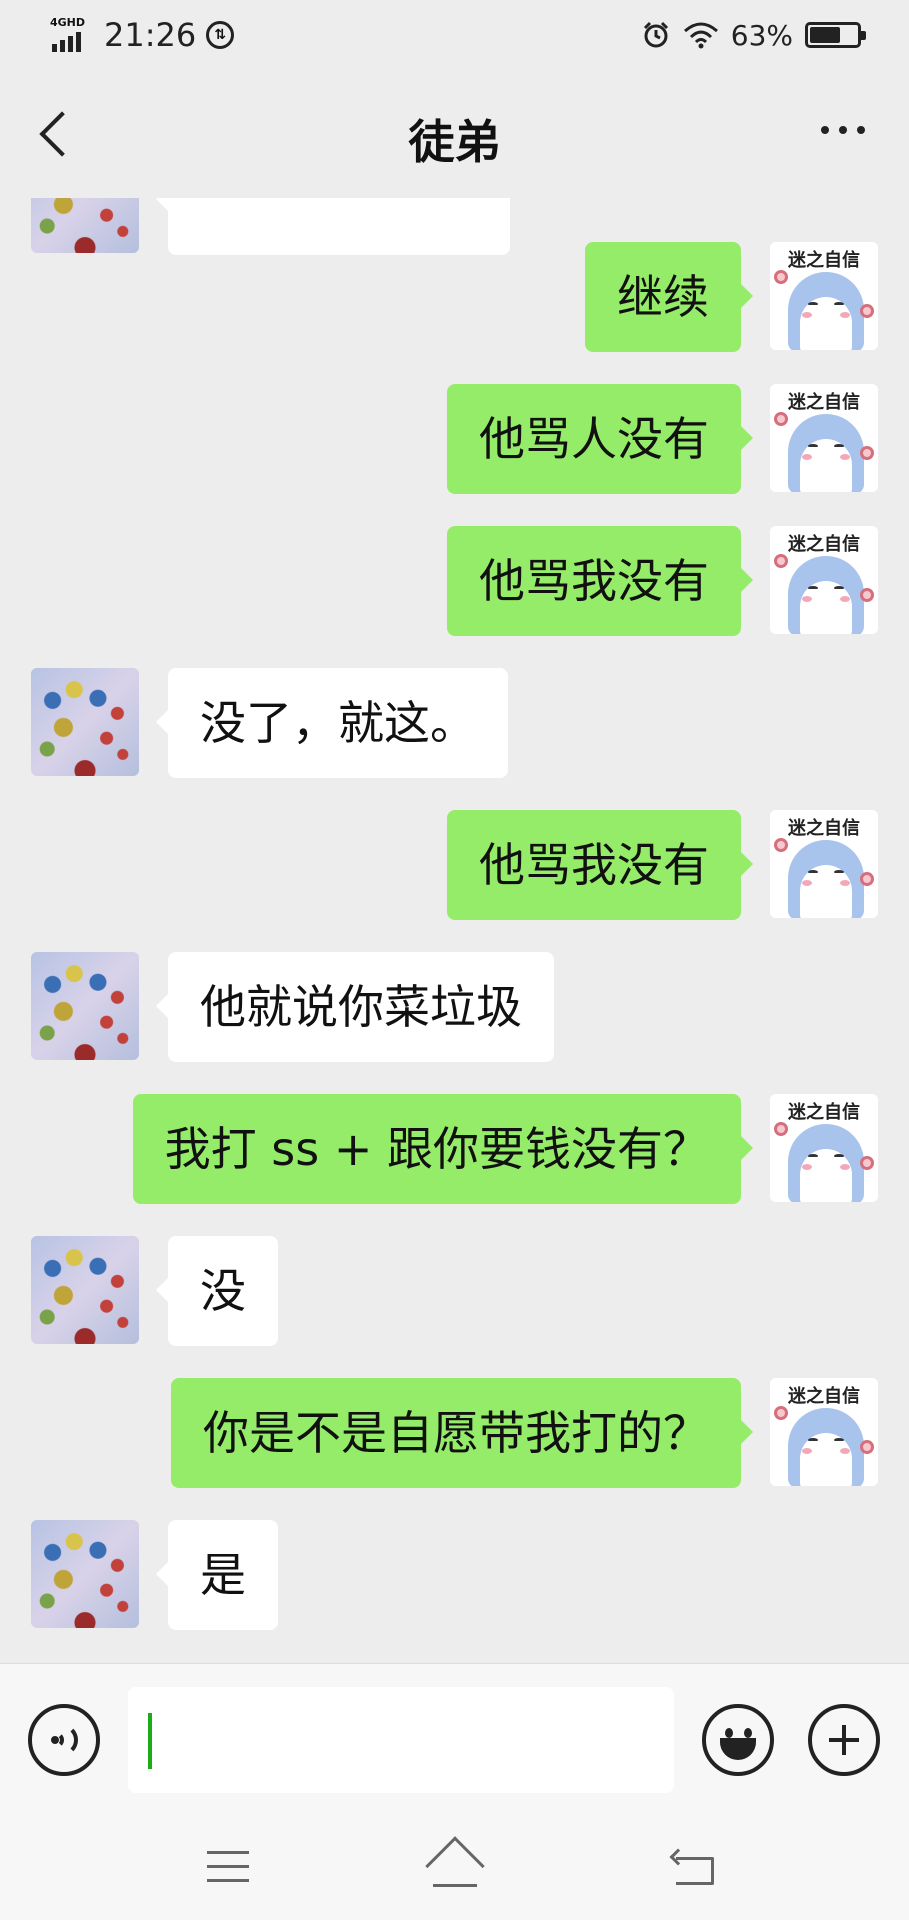 The image size is (909, 1920). I want to click on message-sent: 迷之自信 他骂人没有, so click(454, 439).